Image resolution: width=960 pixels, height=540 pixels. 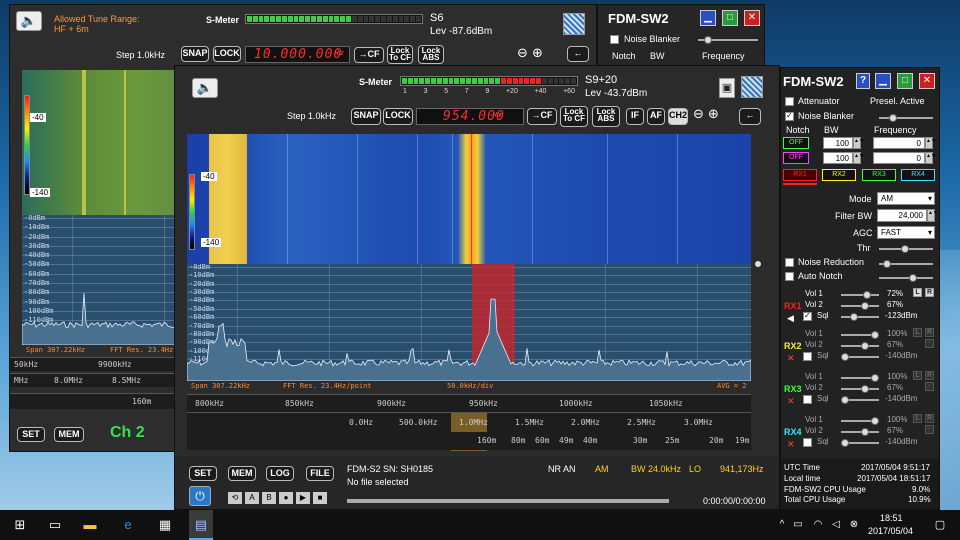 What do you see at coordinates (860, 400) in the screenshot?
I see `rx3-sql-slider` at bounding box center [860, 400].